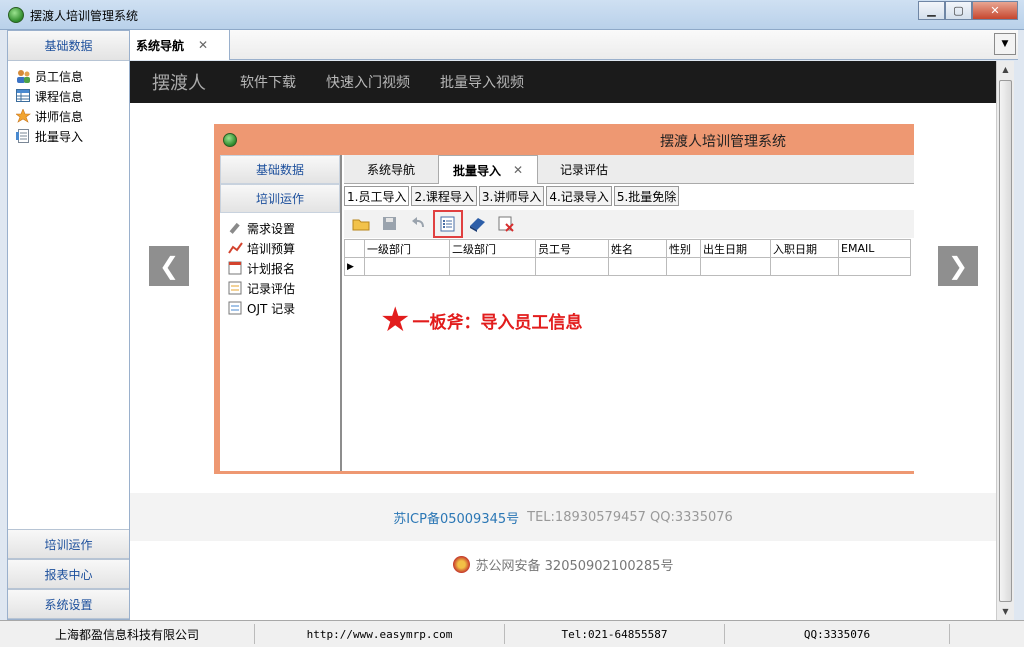 The width and height of the screenshot is (1024, 647). I want to click on slide-nav-label: 计划报名, so click(271, 268).